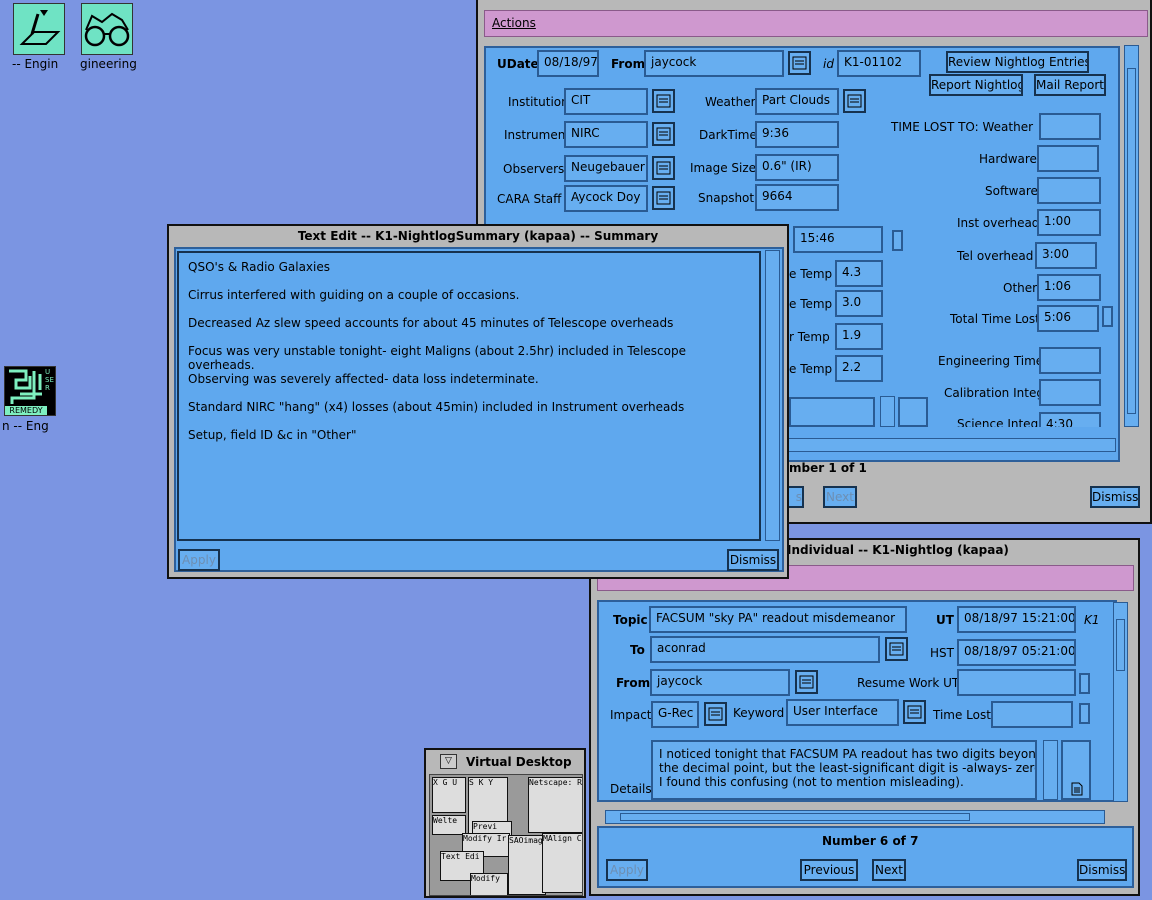 The height and width of the screenshot is (900, 1152). I want to click on temp-field-4: 2.2, so click(859, 368).